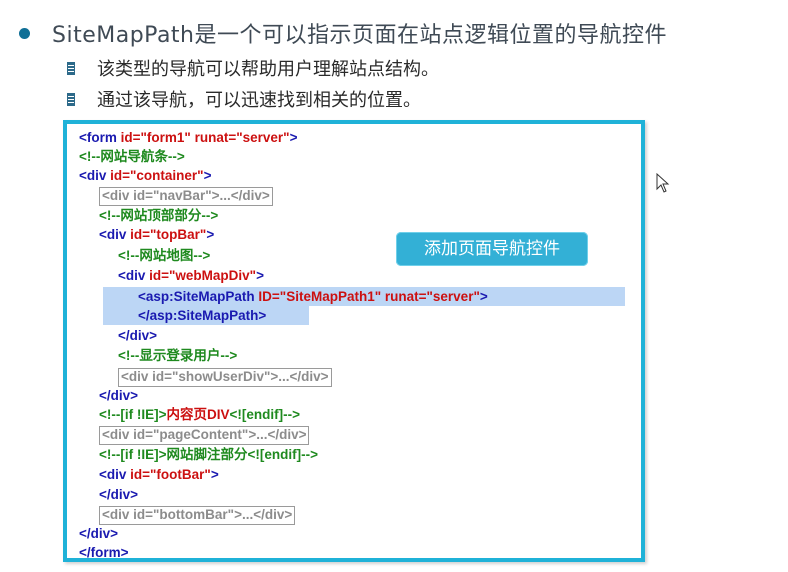  I want to click on comment-label: 网站脚注部分, so click(207, 454).